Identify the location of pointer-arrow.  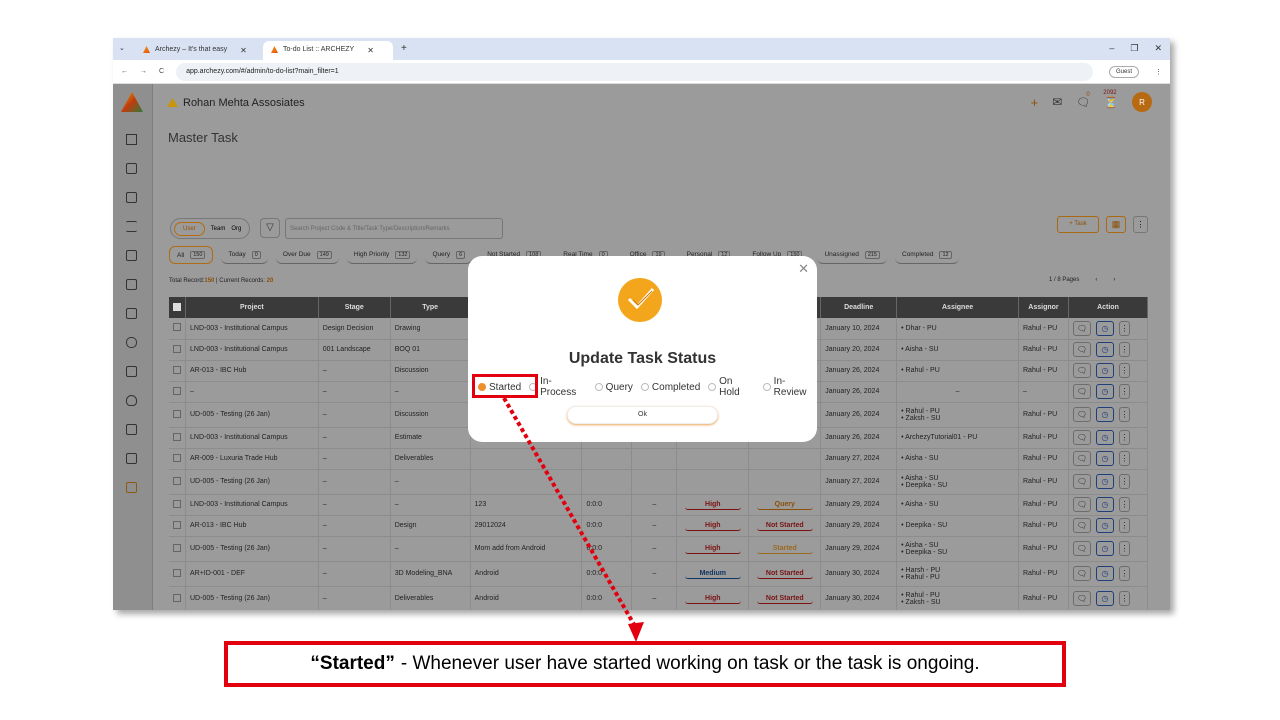
(573, 519).